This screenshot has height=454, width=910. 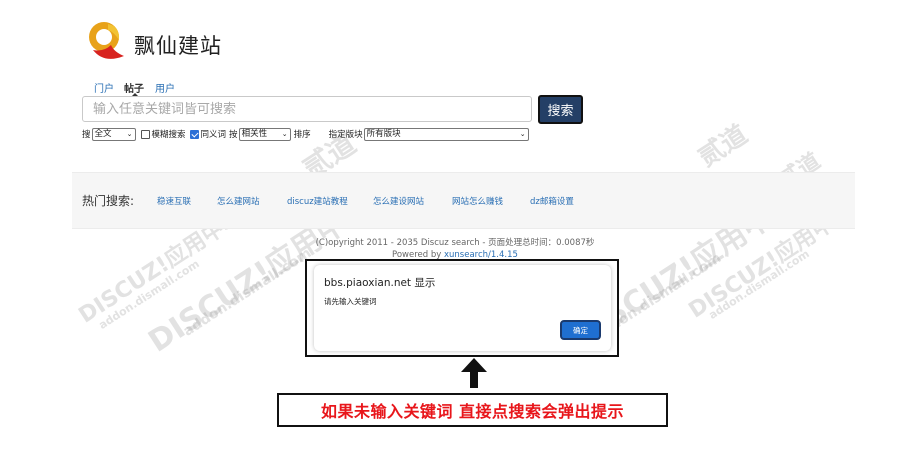 I want to click on hot-search-link: 怎么建网站, so click(x=238, y=201).